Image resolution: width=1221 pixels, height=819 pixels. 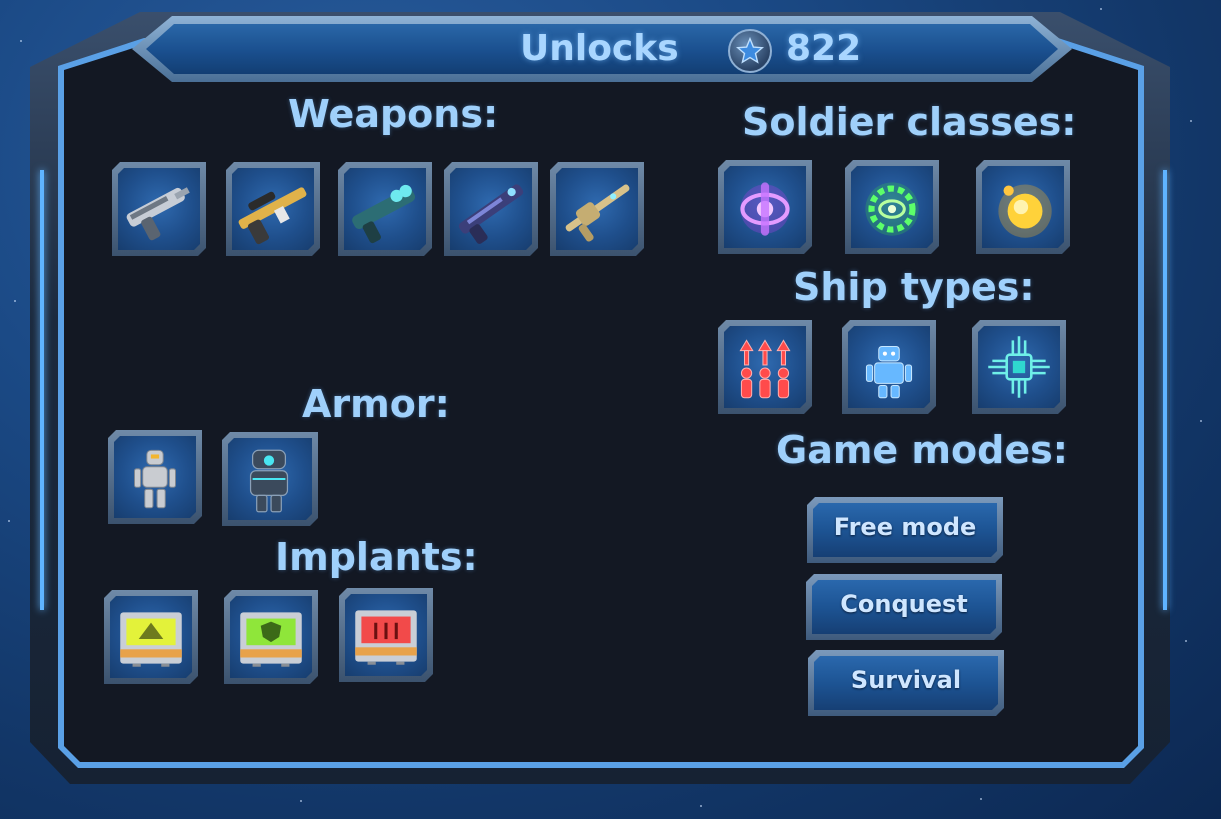 I want to click on speed-implant-icon, so click(x=151, y=637).